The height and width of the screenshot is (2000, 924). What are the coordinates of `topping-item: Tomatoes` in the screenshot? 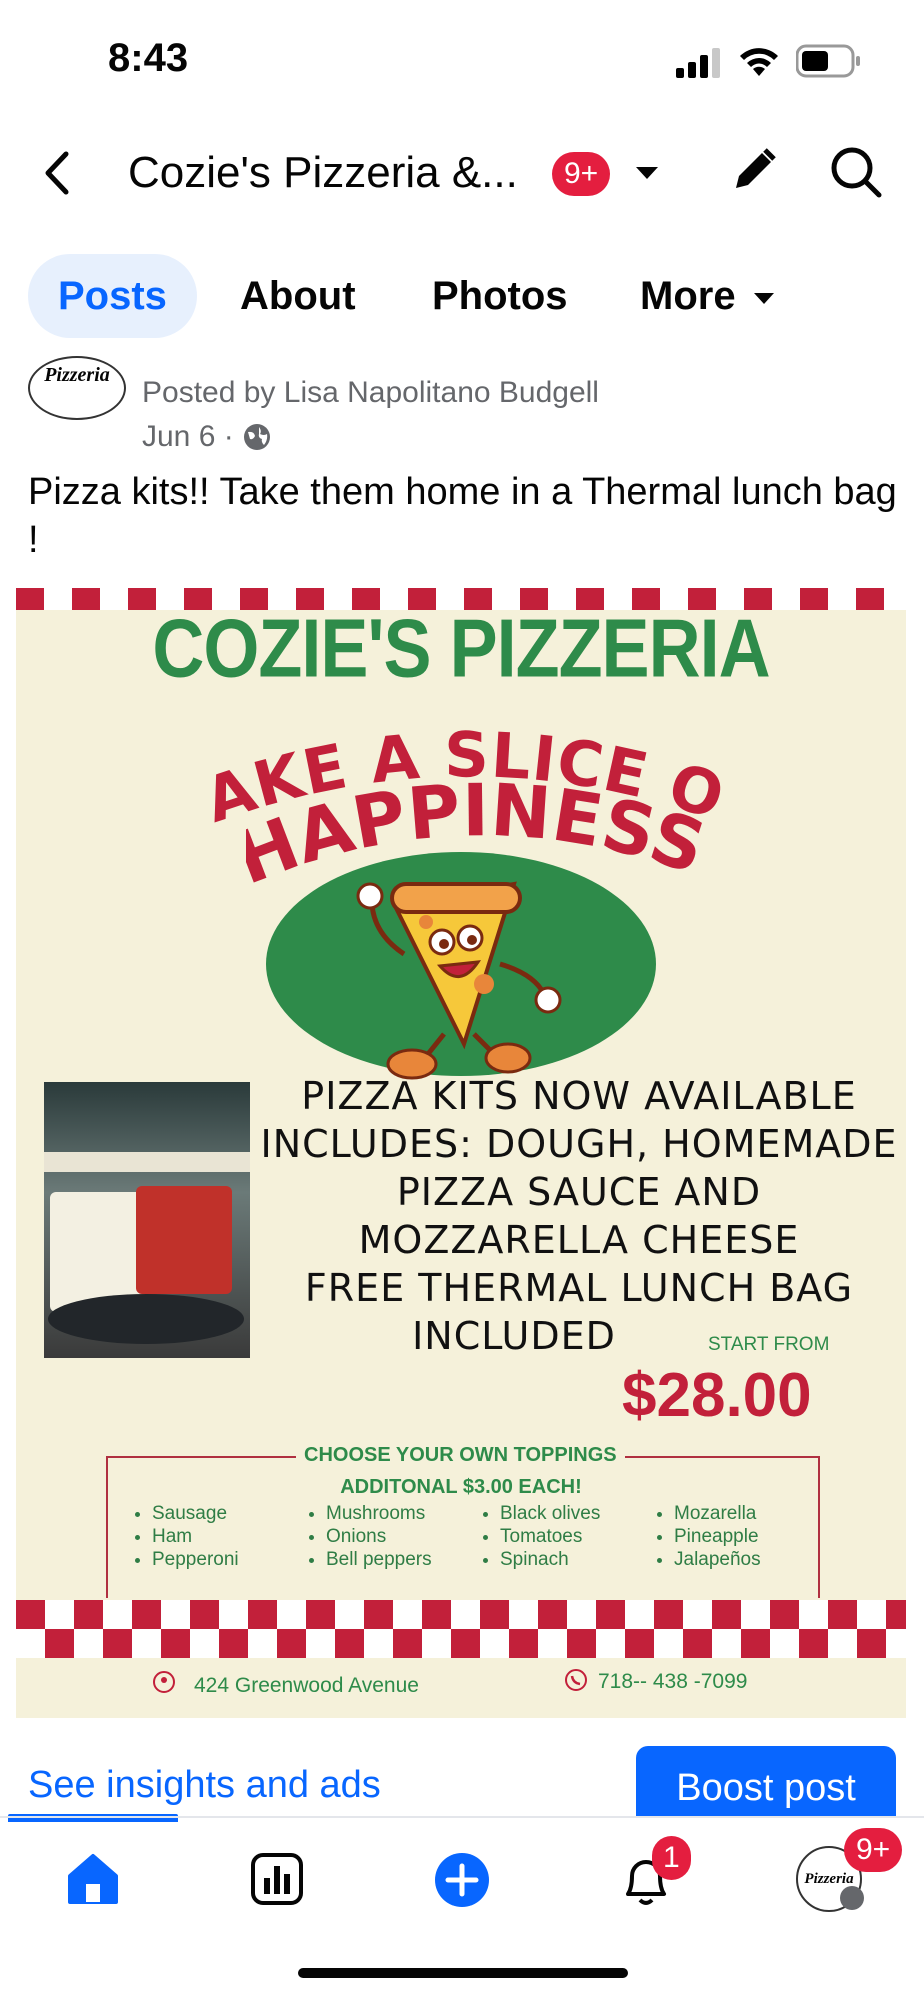 It's located at (550, 1536).